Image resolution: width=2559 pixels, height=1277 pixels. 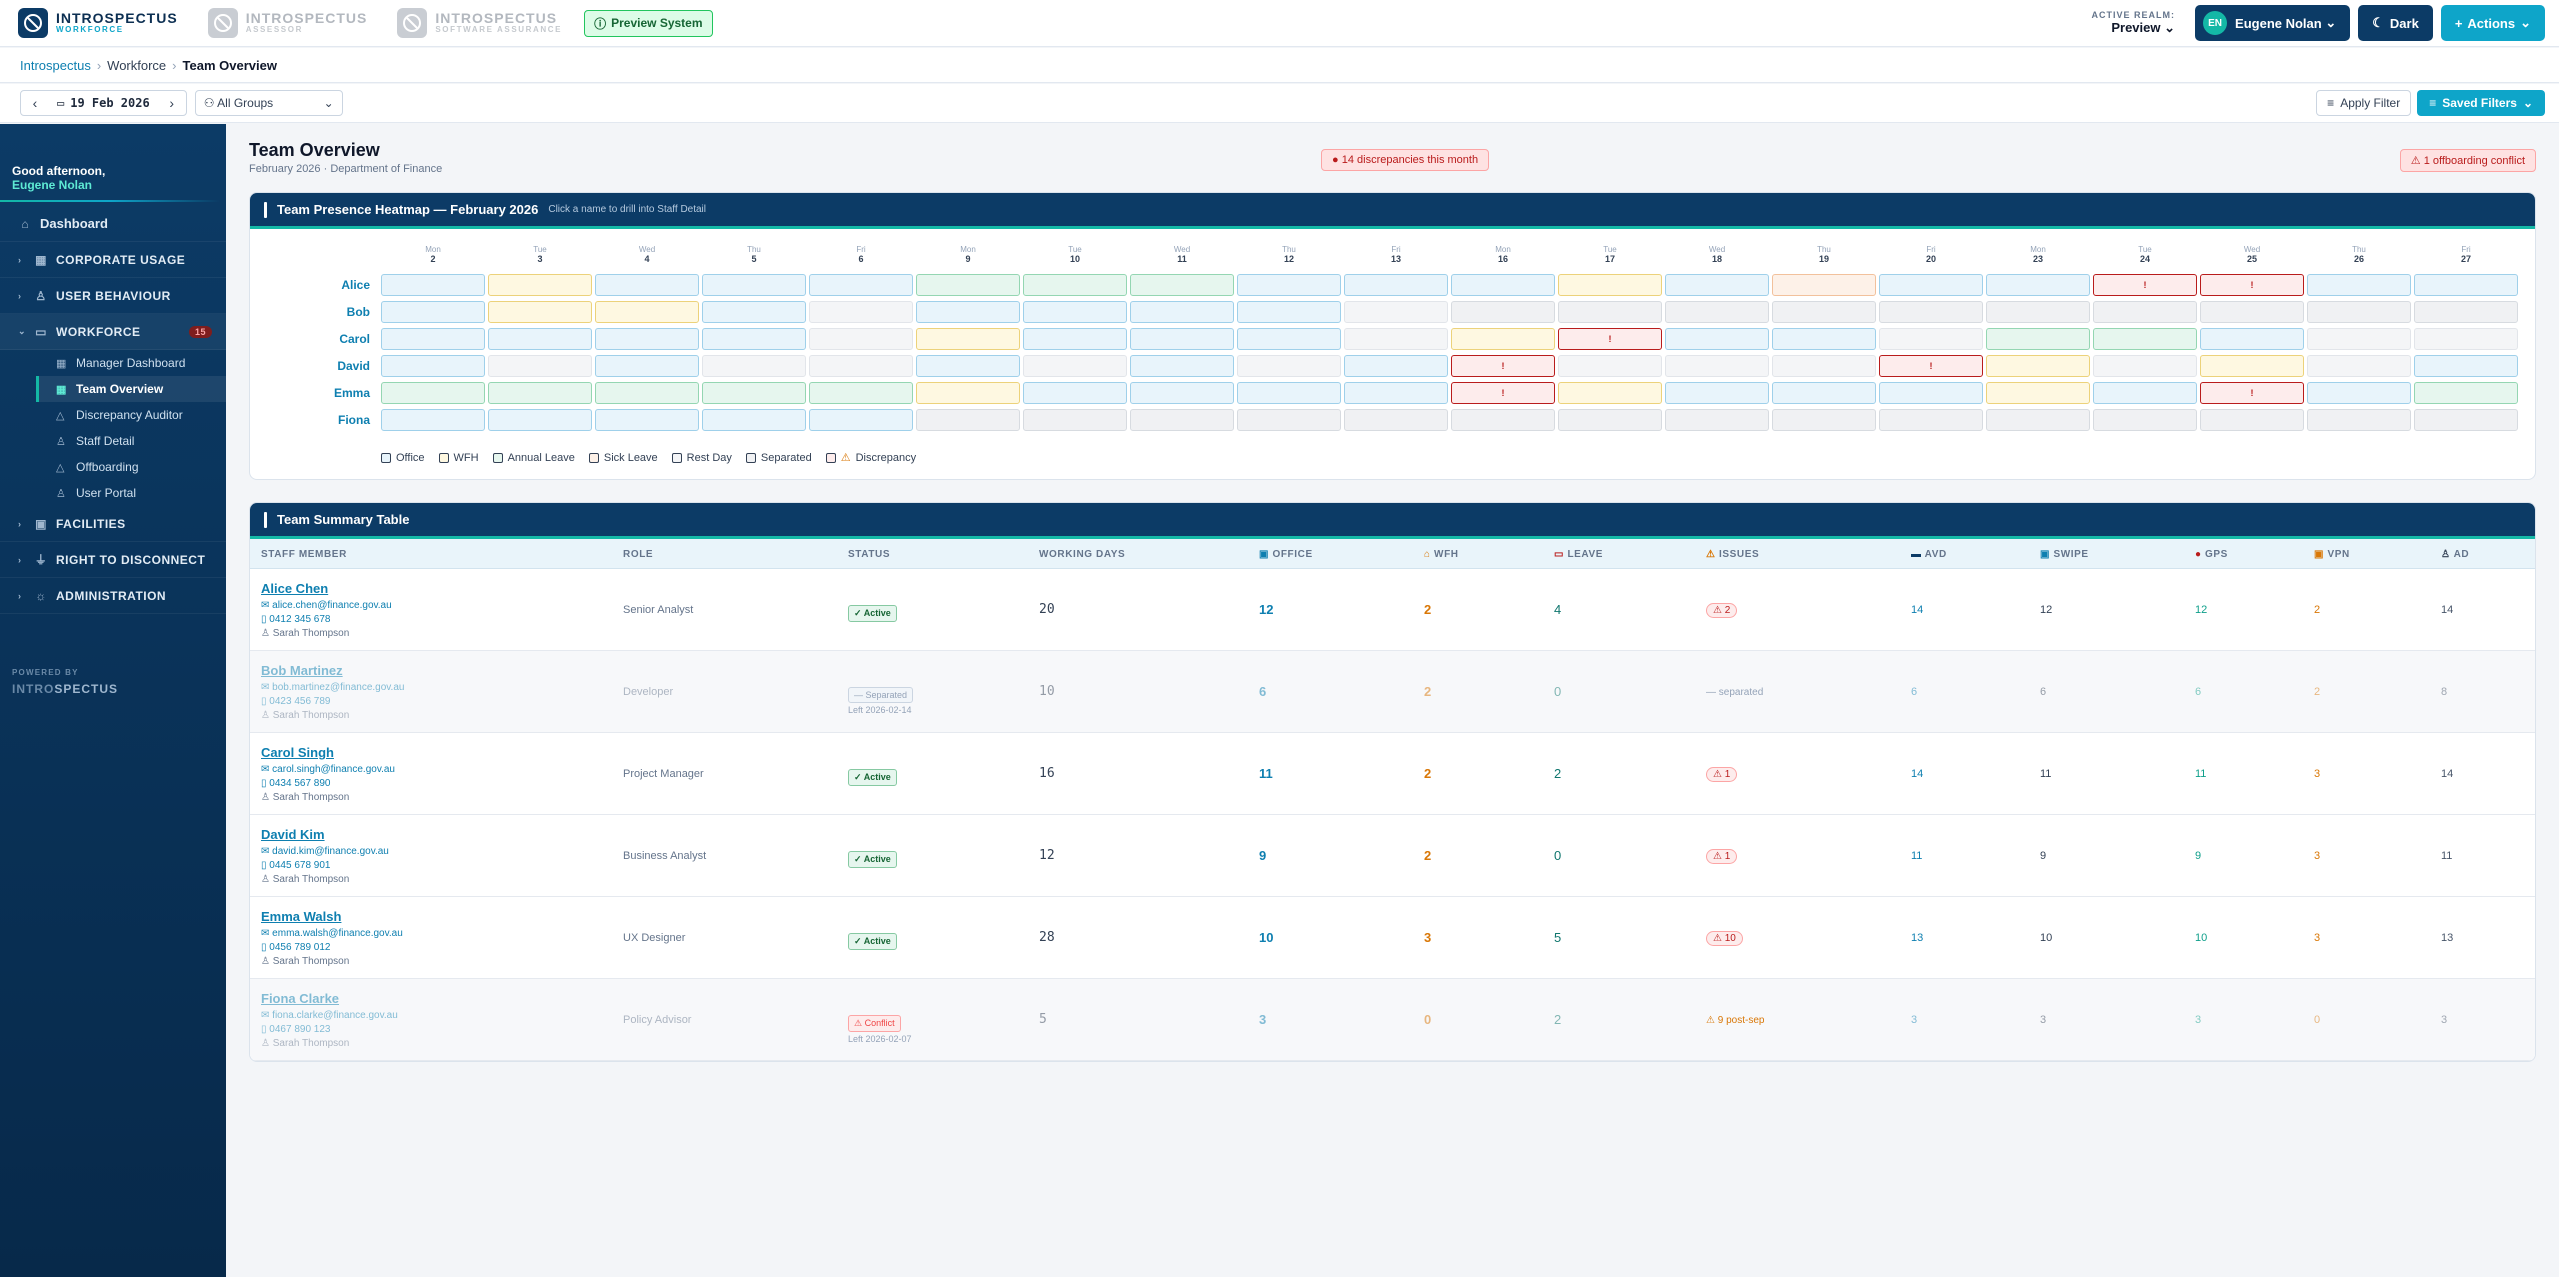 I want to click on sidebar-item-discrepancy-auditor: △ Discrepancy Auditor, so click(x=131, y=415).